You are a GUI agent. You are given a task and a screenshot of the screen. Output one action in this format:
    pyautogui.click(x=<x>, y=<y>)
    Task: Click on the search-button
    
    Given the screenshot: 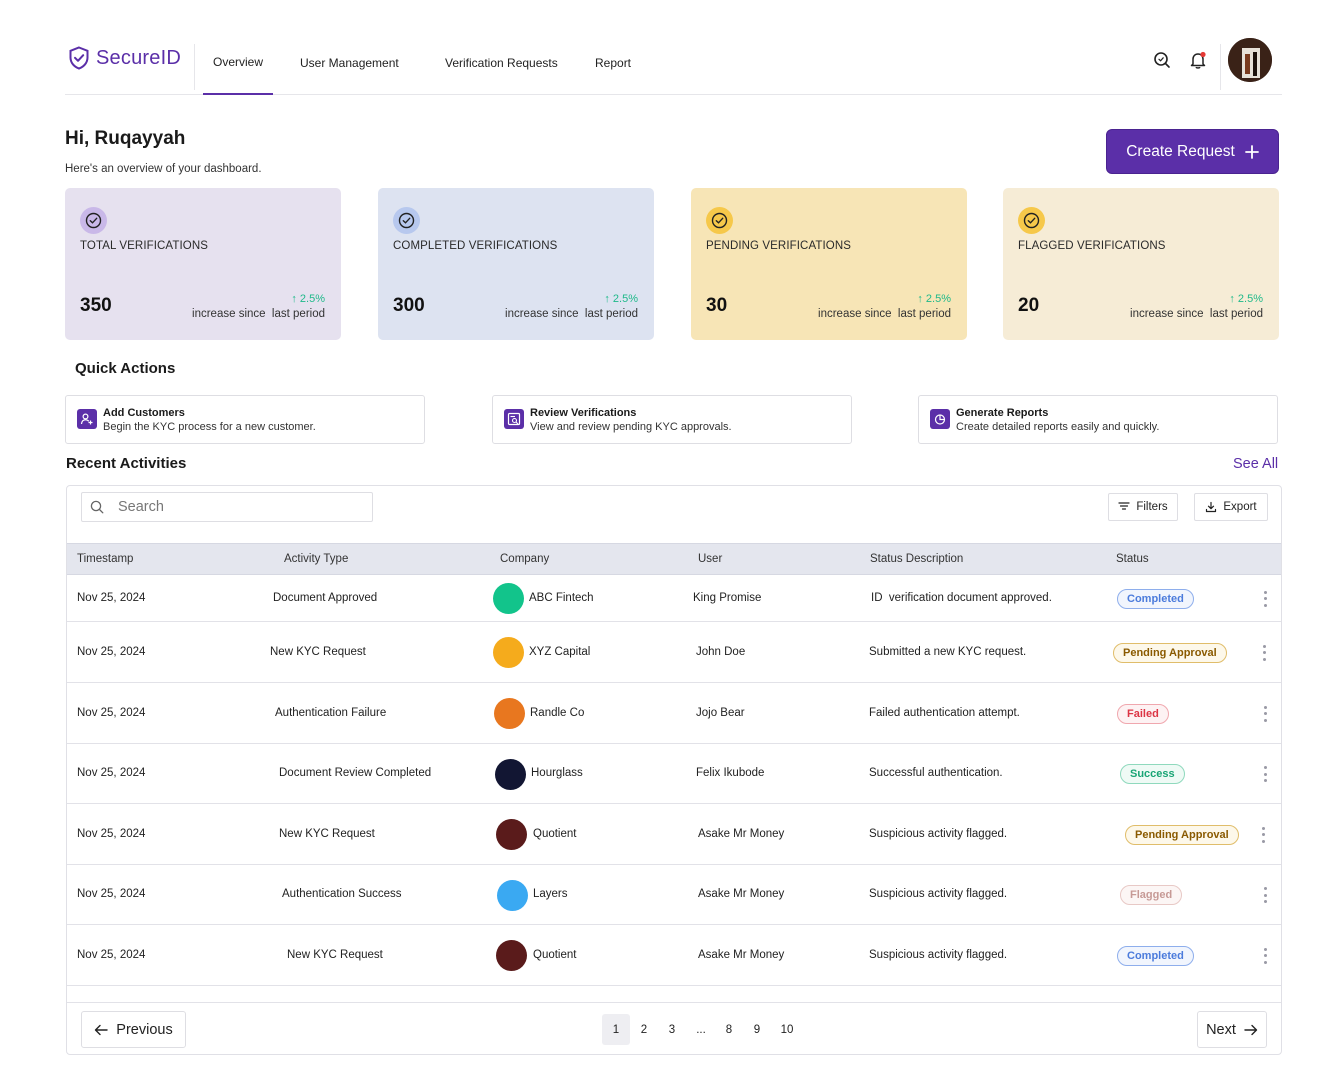 What is the action you would take?
    pyautogui.click(x=1162, y=60)
    